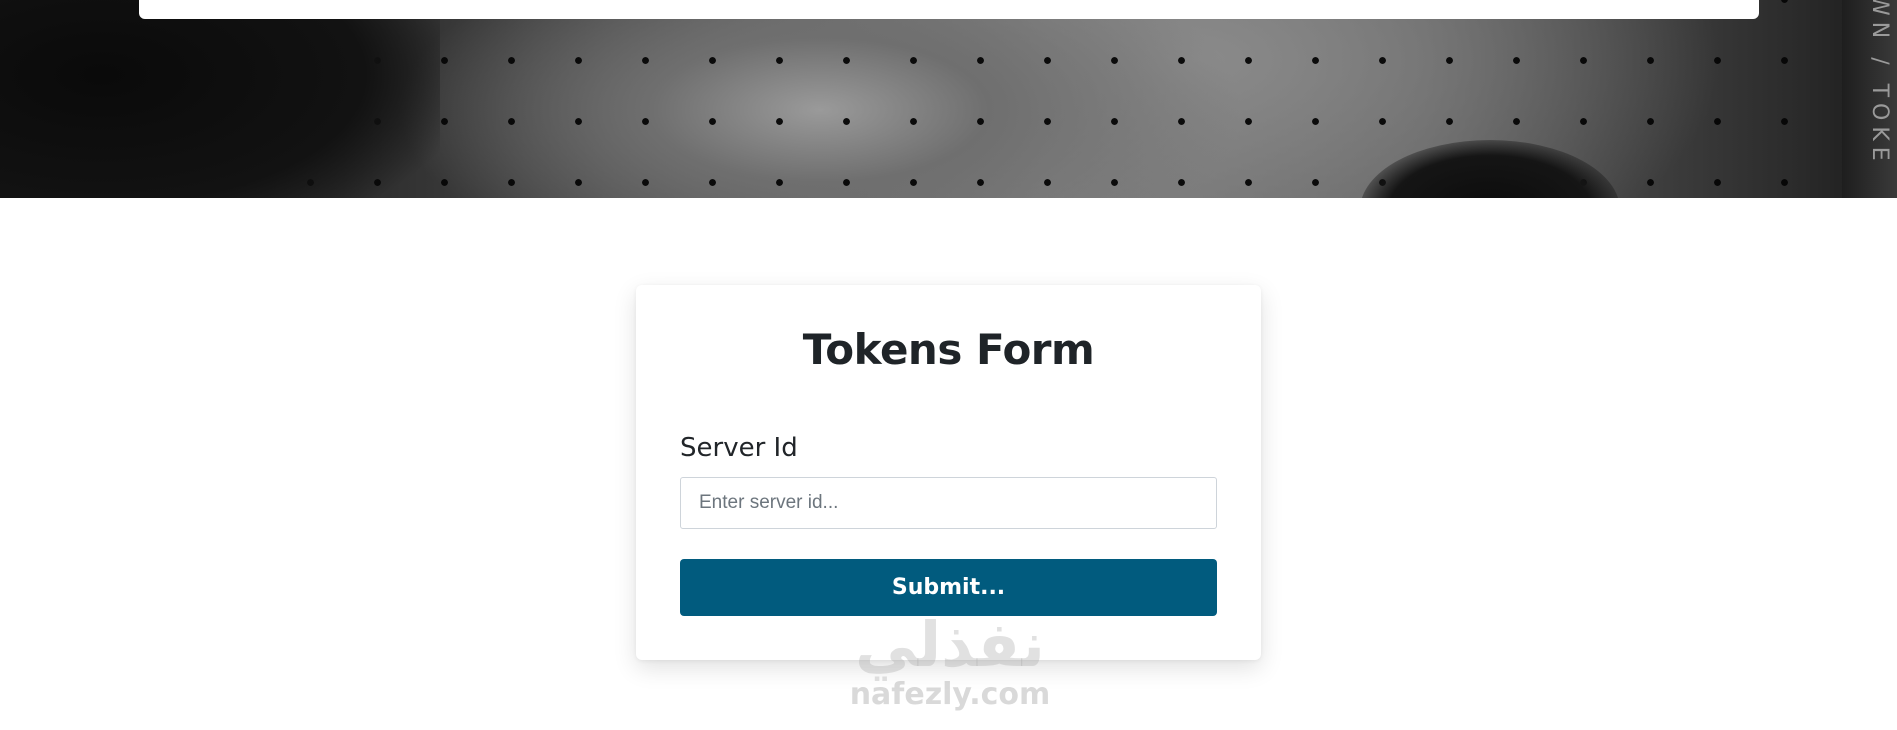 Image resolution: width=1897 pixels, height=730 pixels. I want to click on hero-vertical-text: WN / TOKE, so click(1879, 83).